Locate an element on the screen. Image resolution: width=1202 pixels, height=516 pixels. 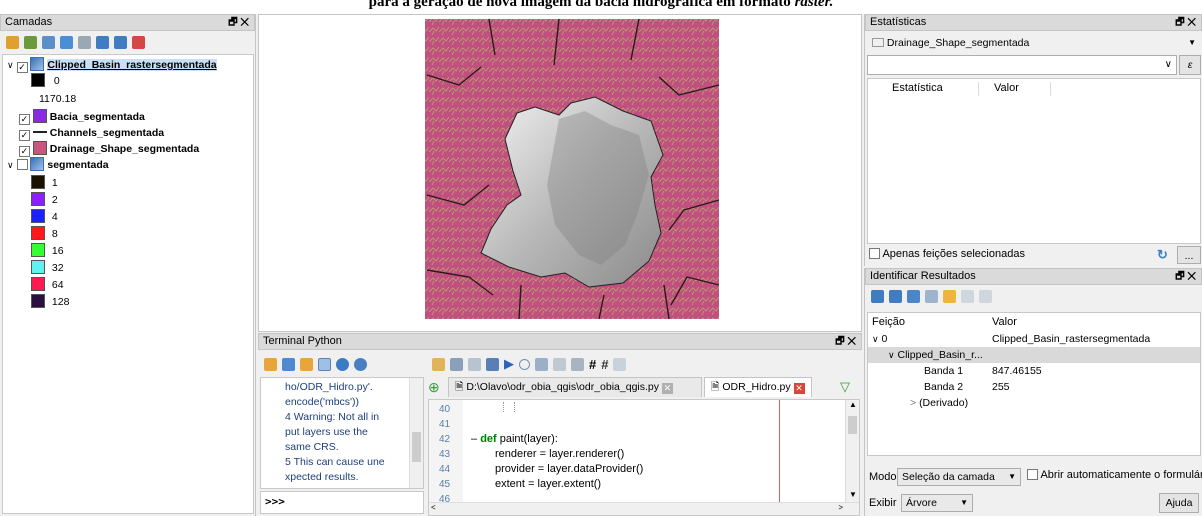
editor-hscrollbar: < > is located at coordinates (644, 508).